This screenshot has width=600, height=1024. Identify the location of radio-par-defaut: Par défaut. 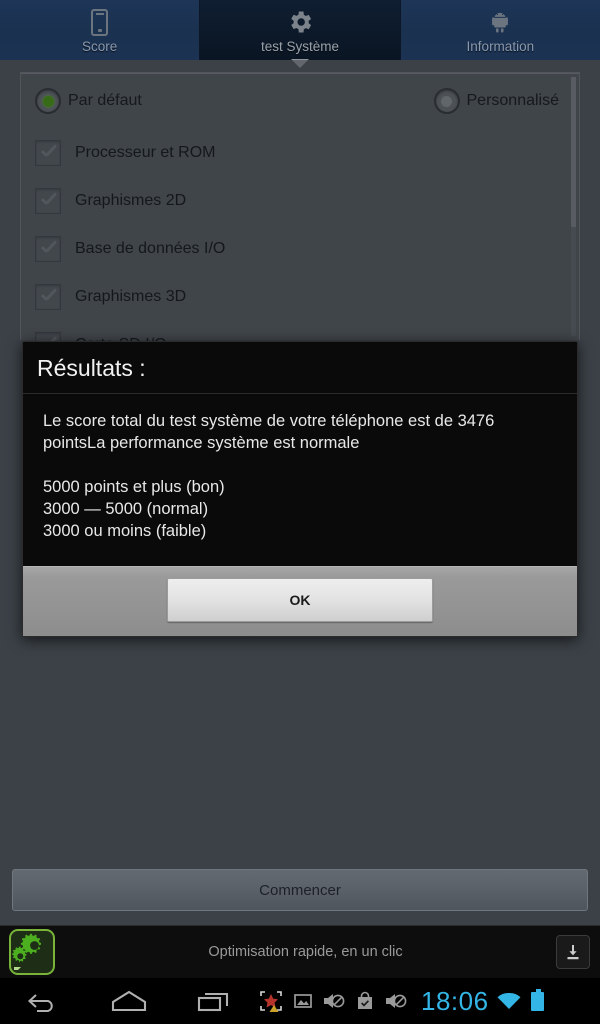
(88, 101).